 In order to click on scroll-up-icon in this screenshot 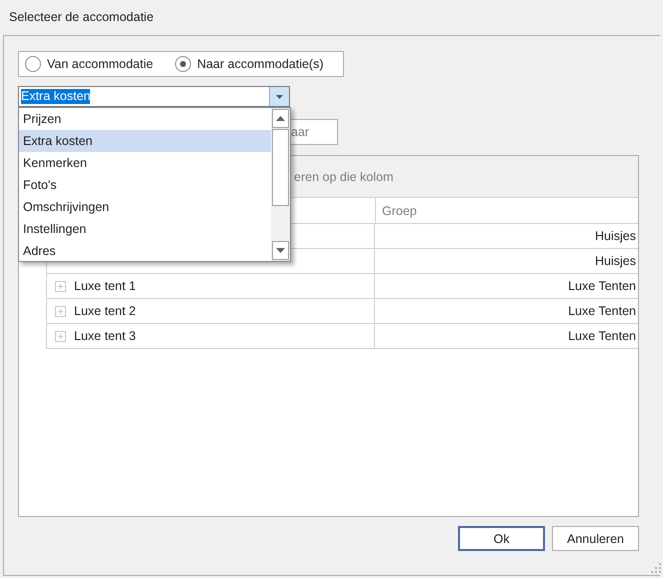, I will do `click(280, 118)`.